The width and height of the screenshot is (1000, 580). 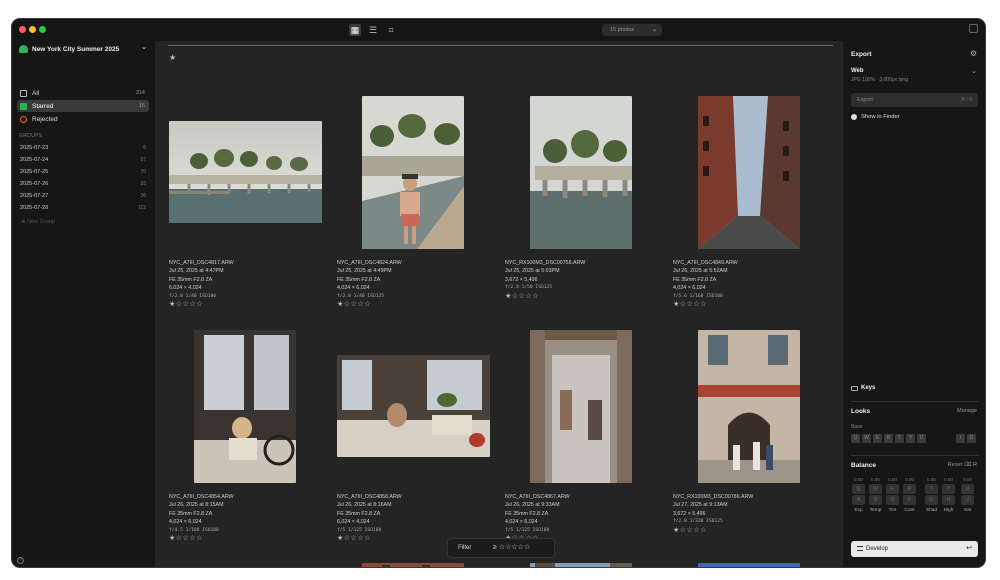 What do you see at coordinates (875, 510) in the screenshot?
I see `balance-label: Temp` at bounding box center [875, 510].